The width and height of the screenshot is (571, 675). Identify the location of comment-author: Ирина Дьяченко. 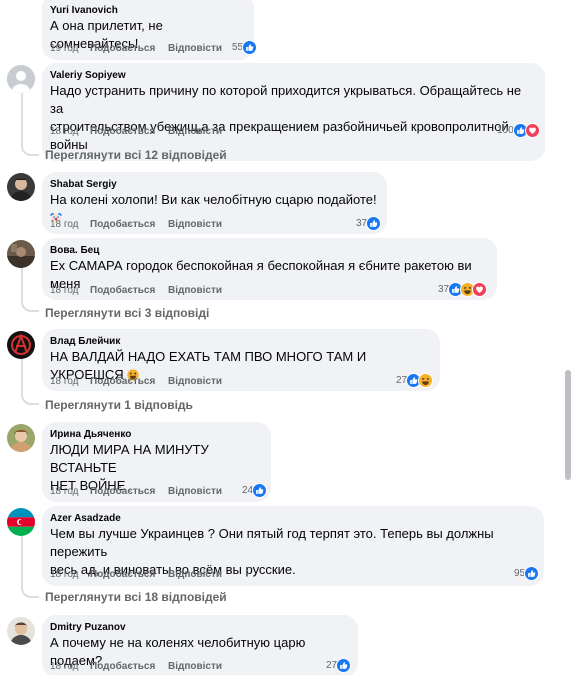
(155, 434).